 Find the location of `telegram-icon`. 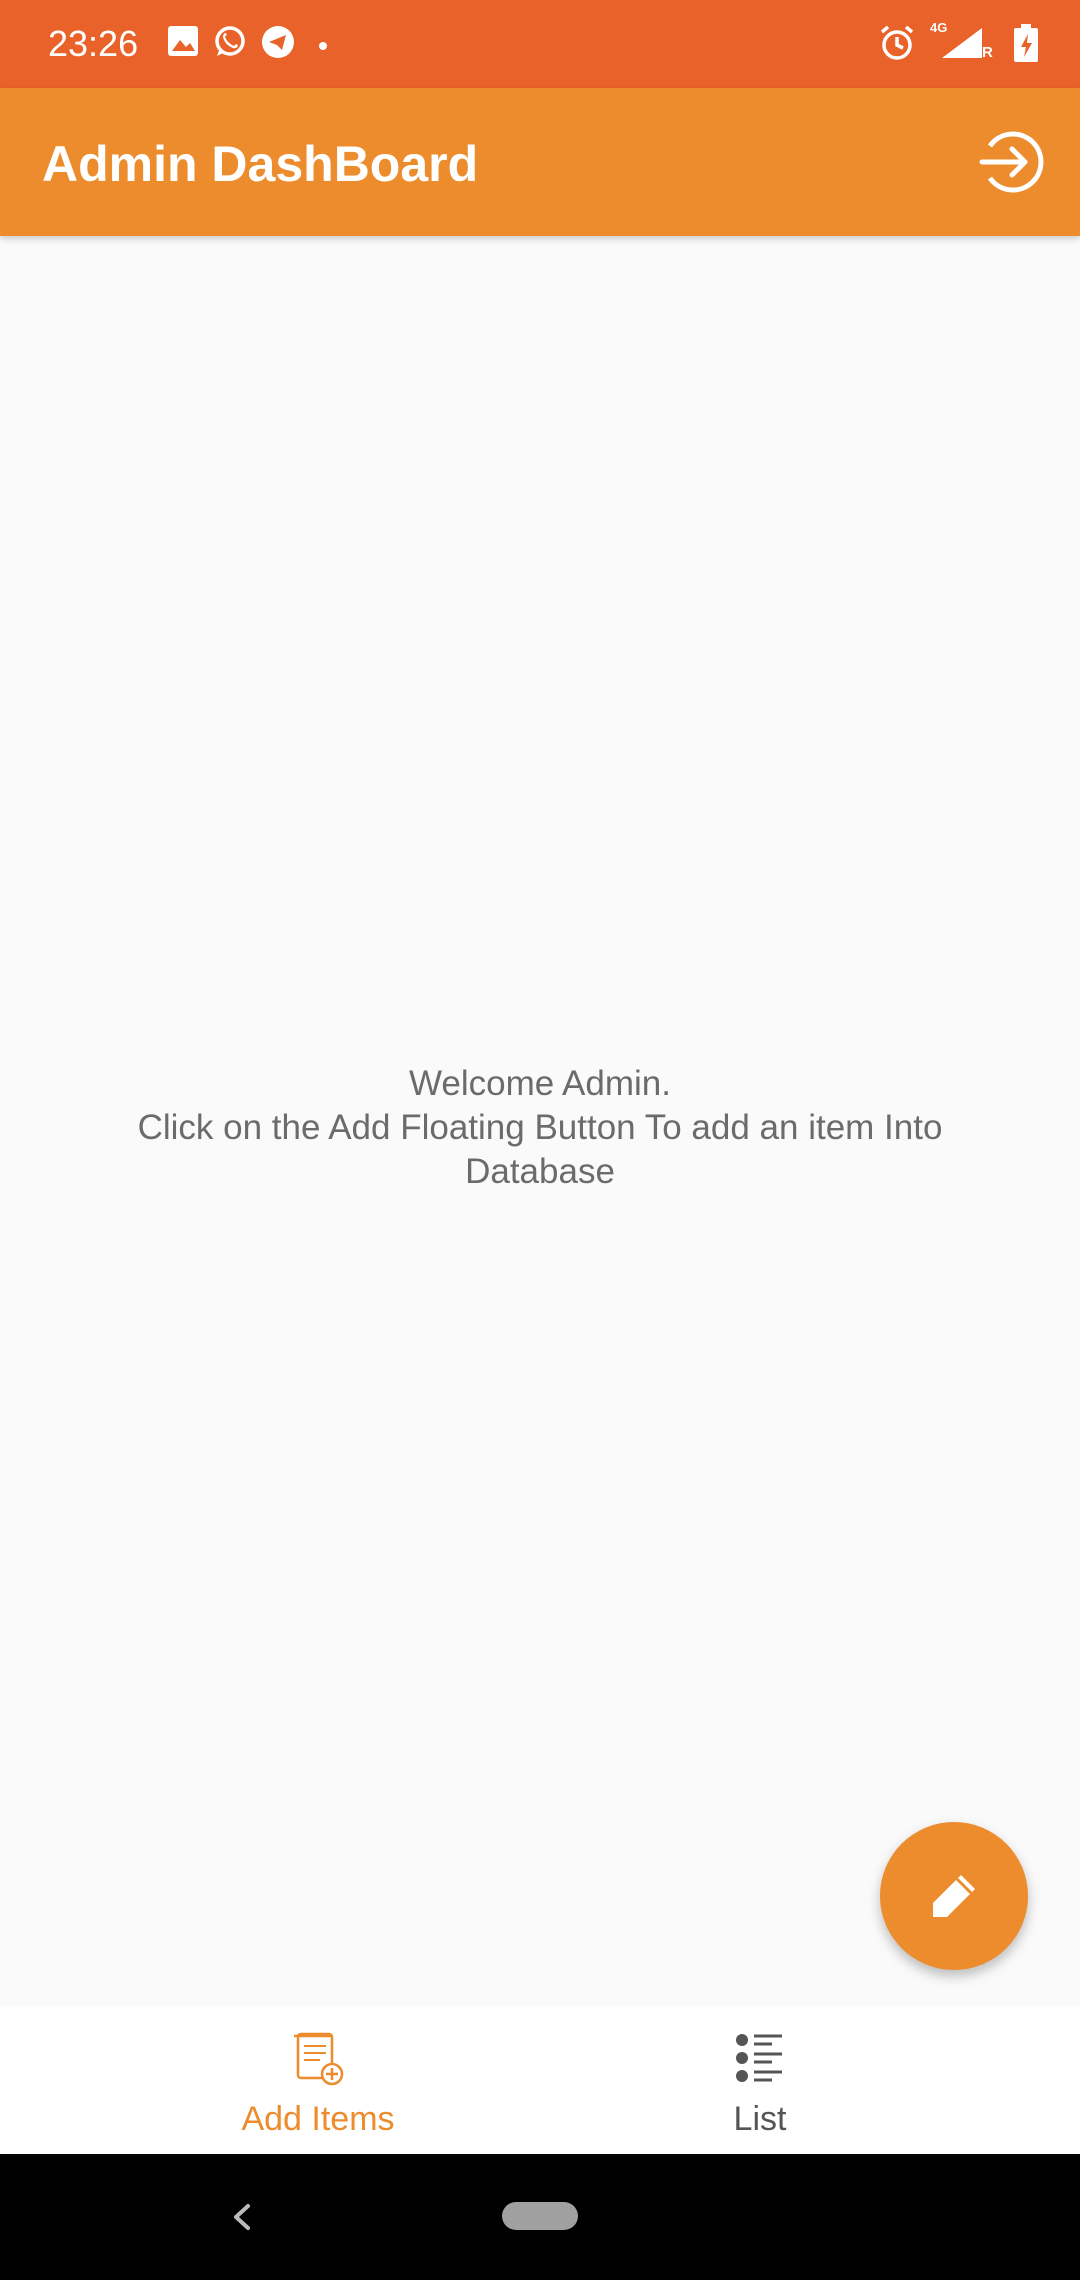

telegram-icon is located at coordinates (278, 44).